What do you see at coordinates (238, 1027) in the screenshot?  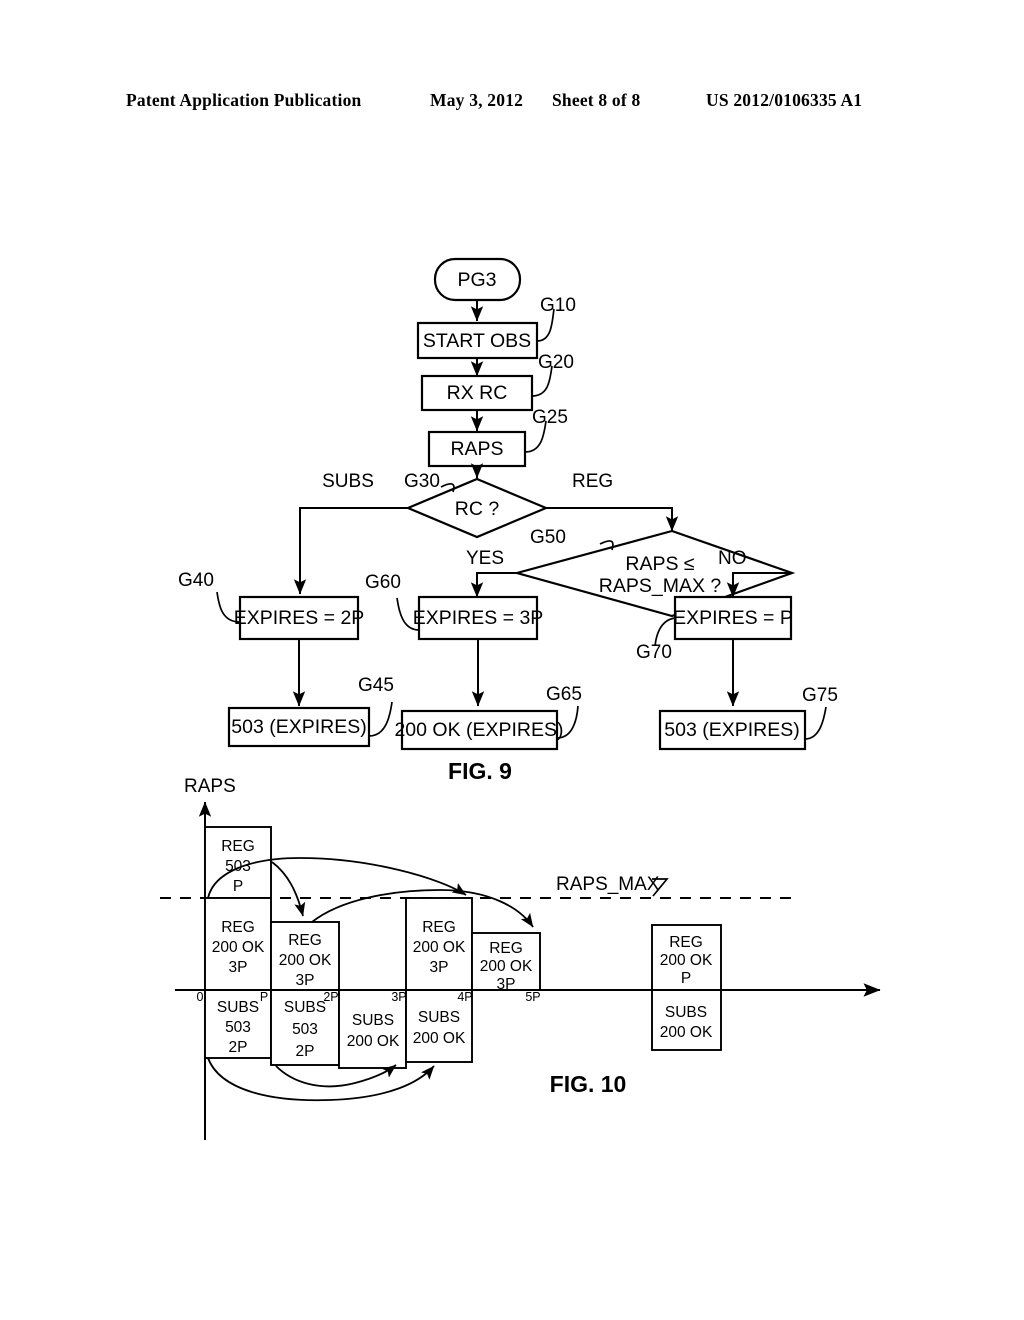 I see `fig10-b1-bl-l2: 503` at bounding box center [238, 1027].